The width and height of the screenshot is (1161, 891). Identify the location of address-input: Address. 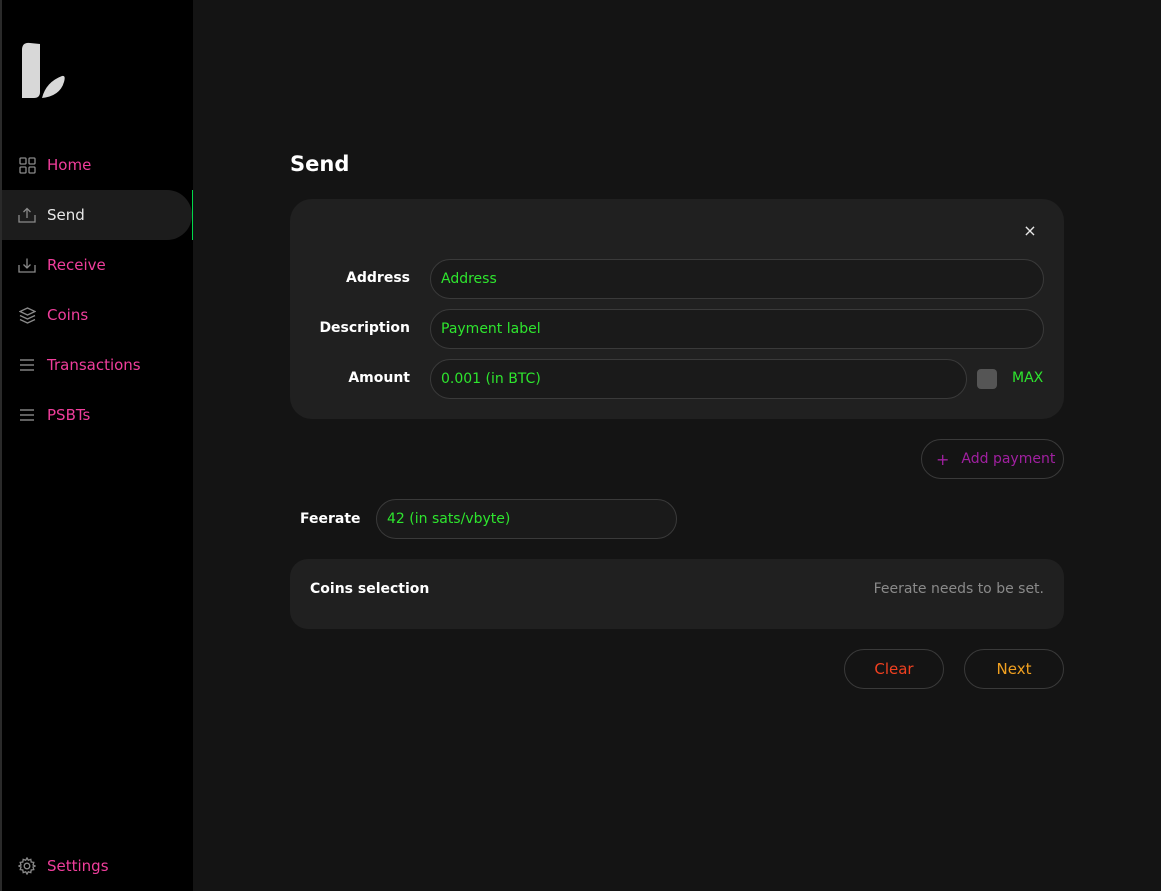
(737, 279).